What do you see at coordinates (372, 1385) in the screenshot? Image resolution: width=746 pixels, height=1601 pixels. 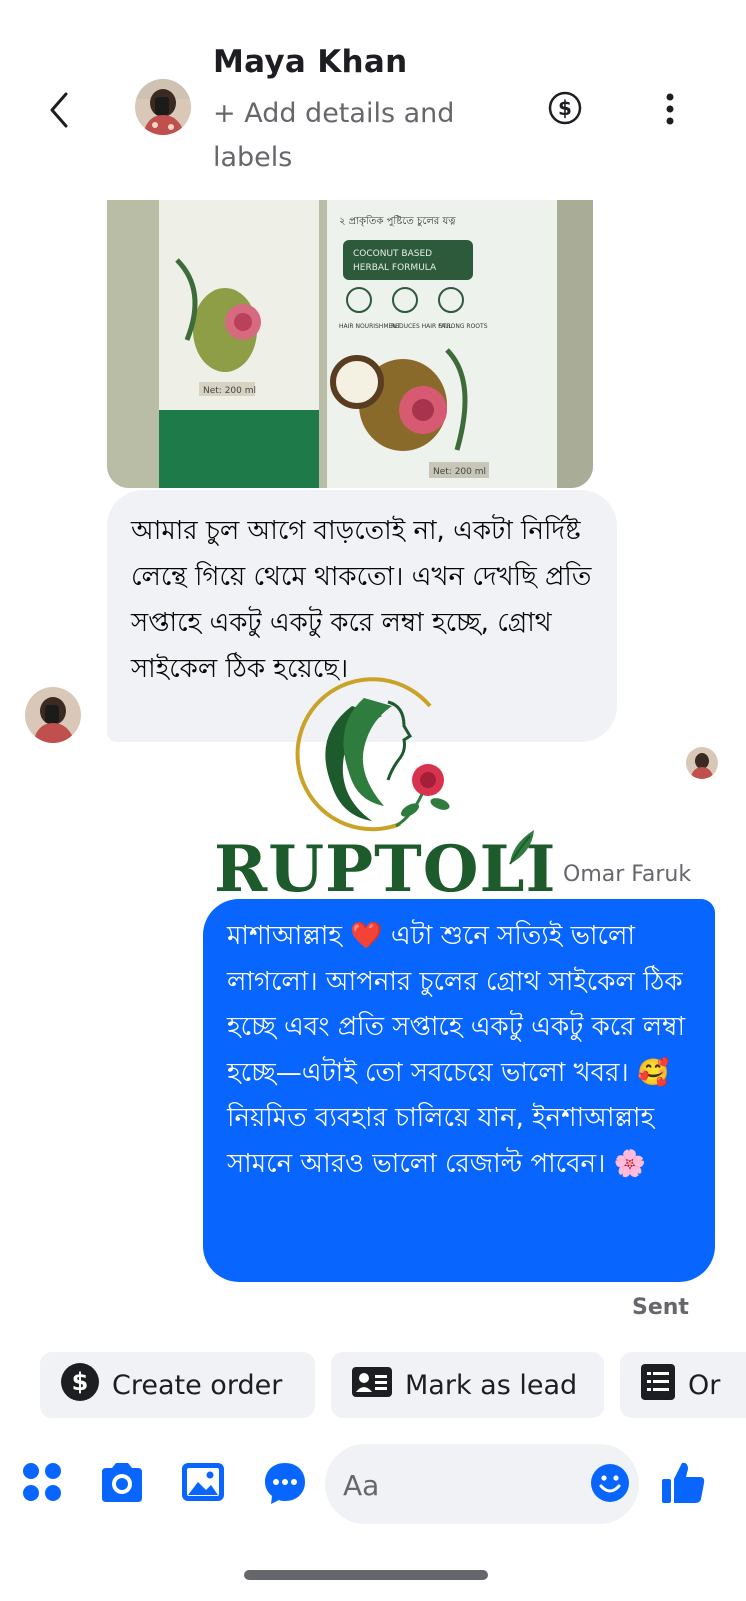 I see `contact-card-icon` at bounding box center [372, 1385].